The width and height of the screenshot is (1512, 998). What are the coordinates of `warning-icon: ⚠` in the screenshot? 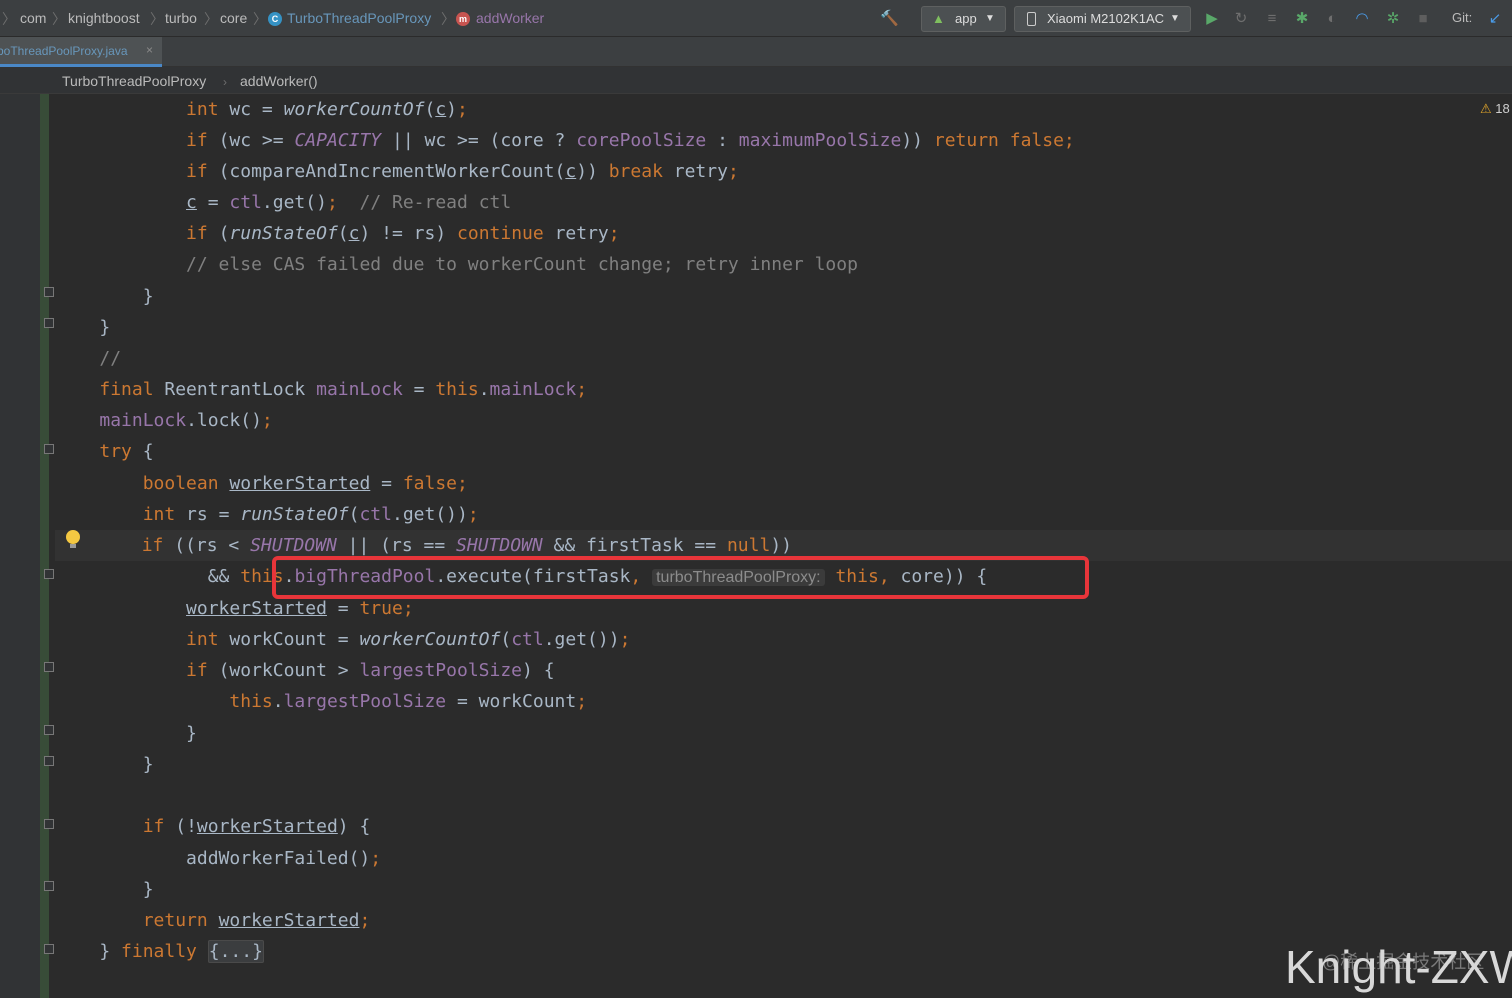 It's located at (1486, 108).